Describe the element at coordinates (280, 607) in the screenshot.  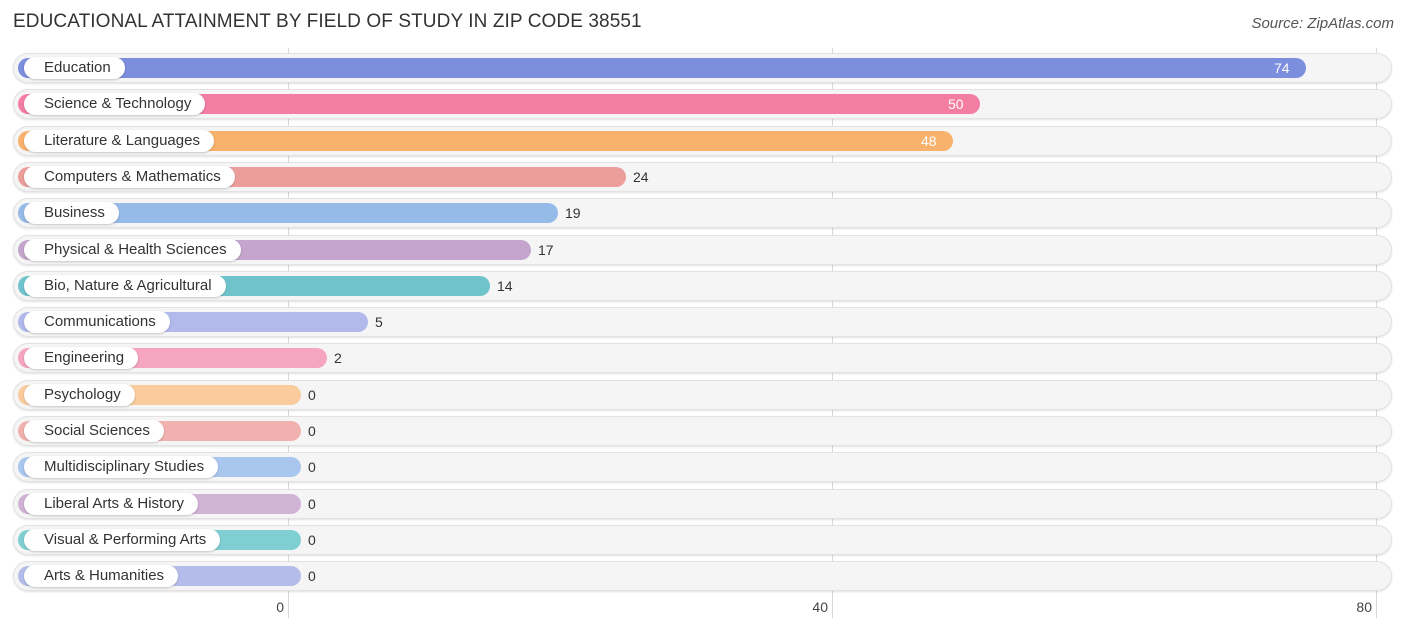
I see `x-tick-label: 0` at that location.